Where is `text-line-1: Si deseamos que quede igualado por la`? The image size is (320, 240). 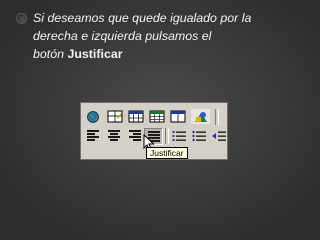 text-line-1: Si deseamos que quede igualado por la is located at coordinates (142, 18).